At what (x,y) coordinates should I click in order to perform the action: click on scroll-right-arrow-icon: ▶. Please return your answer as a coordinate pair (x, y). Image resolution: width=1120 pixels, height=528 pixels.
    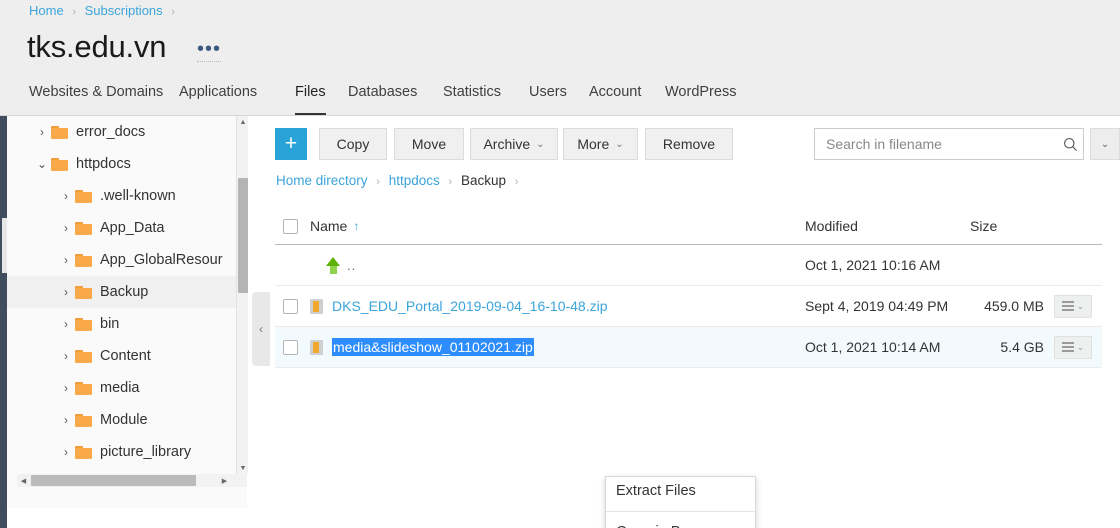
    Looking at the image, I should click on (224, 480).